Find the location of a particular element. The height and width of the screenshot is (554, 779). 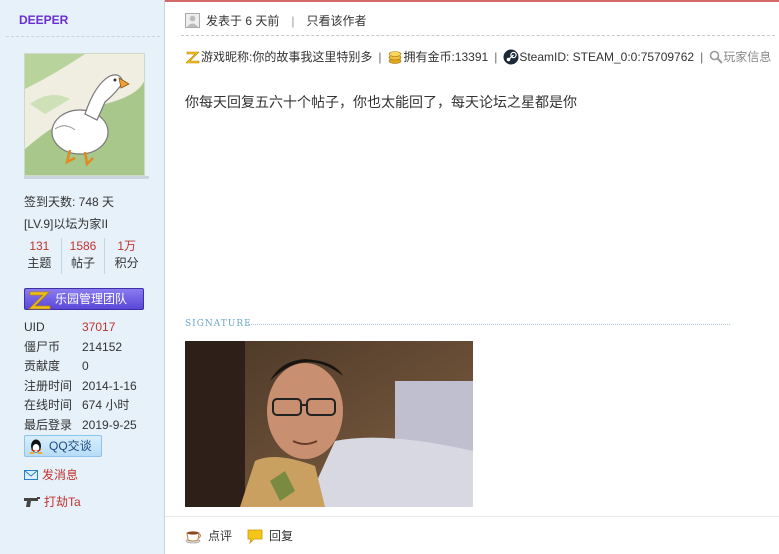

count-points-label: 积分 is located at coordinates (126, 263).